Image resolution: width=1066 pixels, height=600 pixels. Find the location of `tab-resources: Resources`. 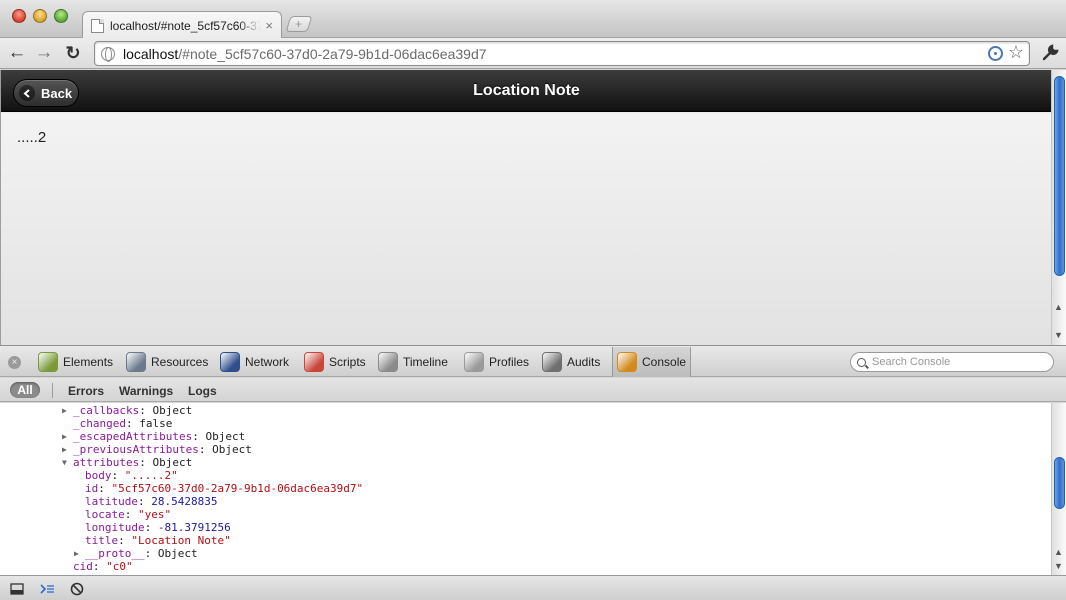

tab-resources: Resources is located at coordinates (167, 362).